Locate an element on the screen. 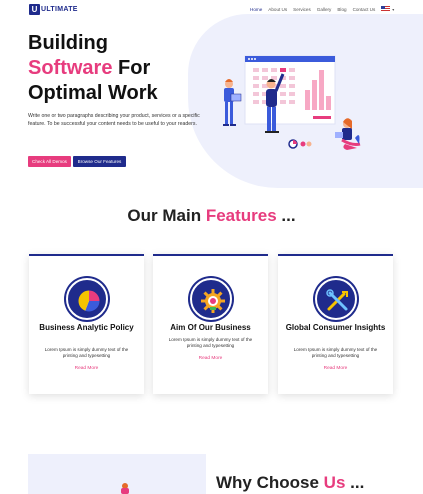 Image resolution: width=423 pixels, height=494 pixels. nav-about: About Us is located at coordinates (277, 9).